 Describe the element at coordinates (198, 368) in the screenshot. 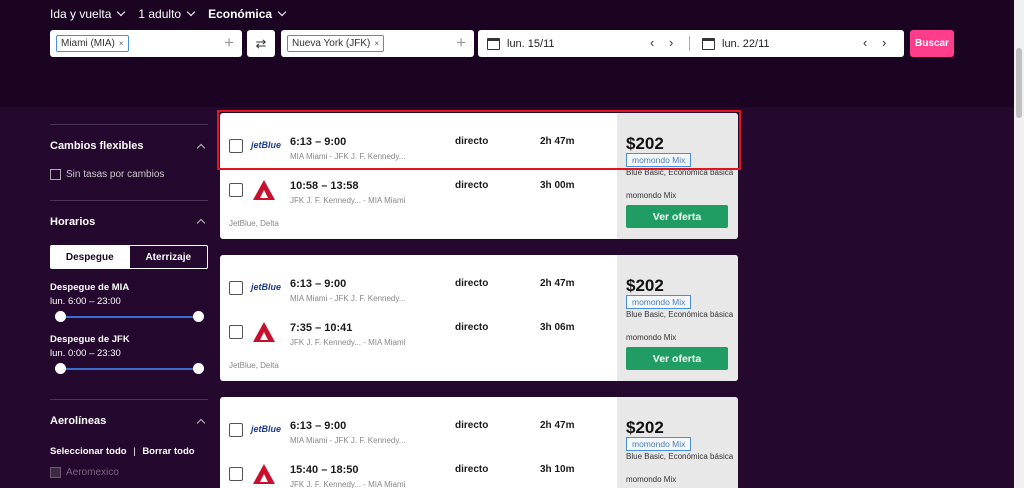

I see `jfk-slider-max-handle` at that location.